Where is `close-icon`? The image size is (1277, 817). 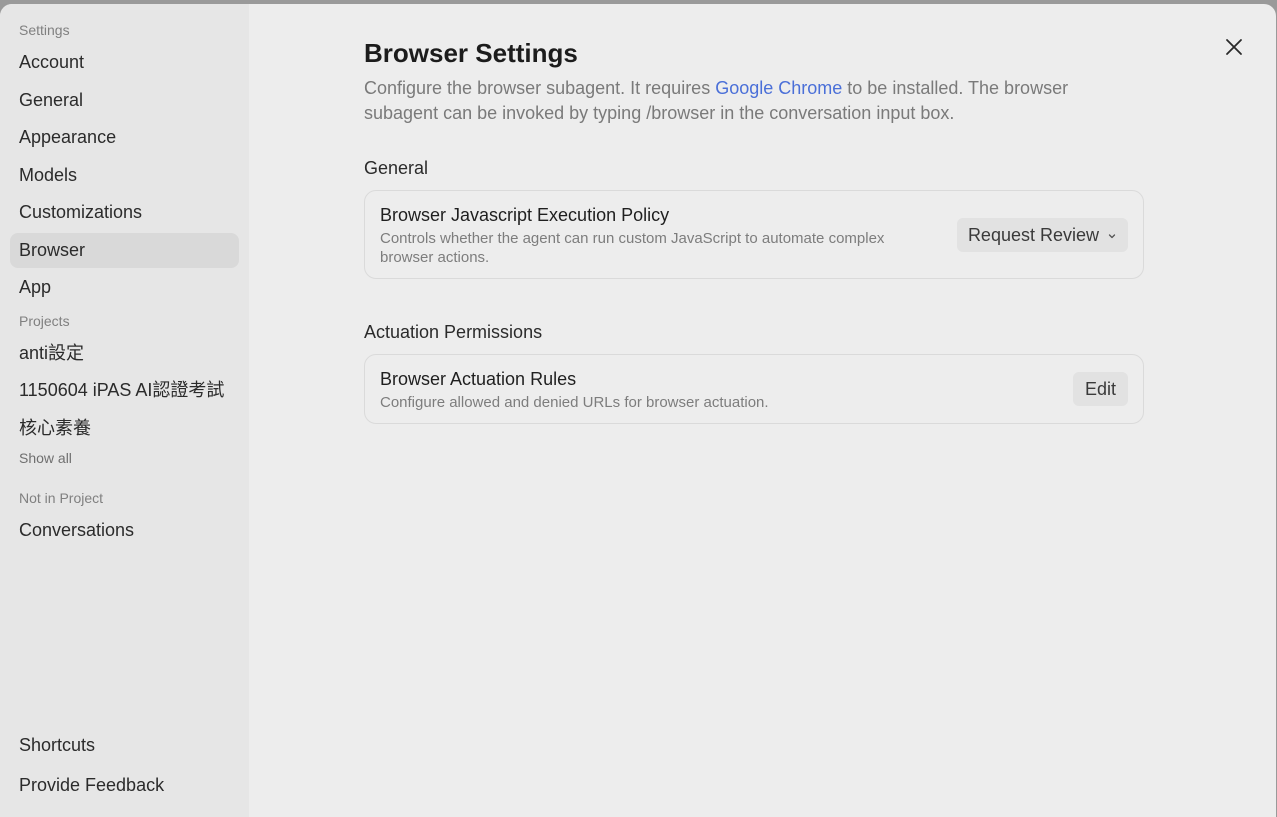 close-icon is located at coordinates (1234, 47).